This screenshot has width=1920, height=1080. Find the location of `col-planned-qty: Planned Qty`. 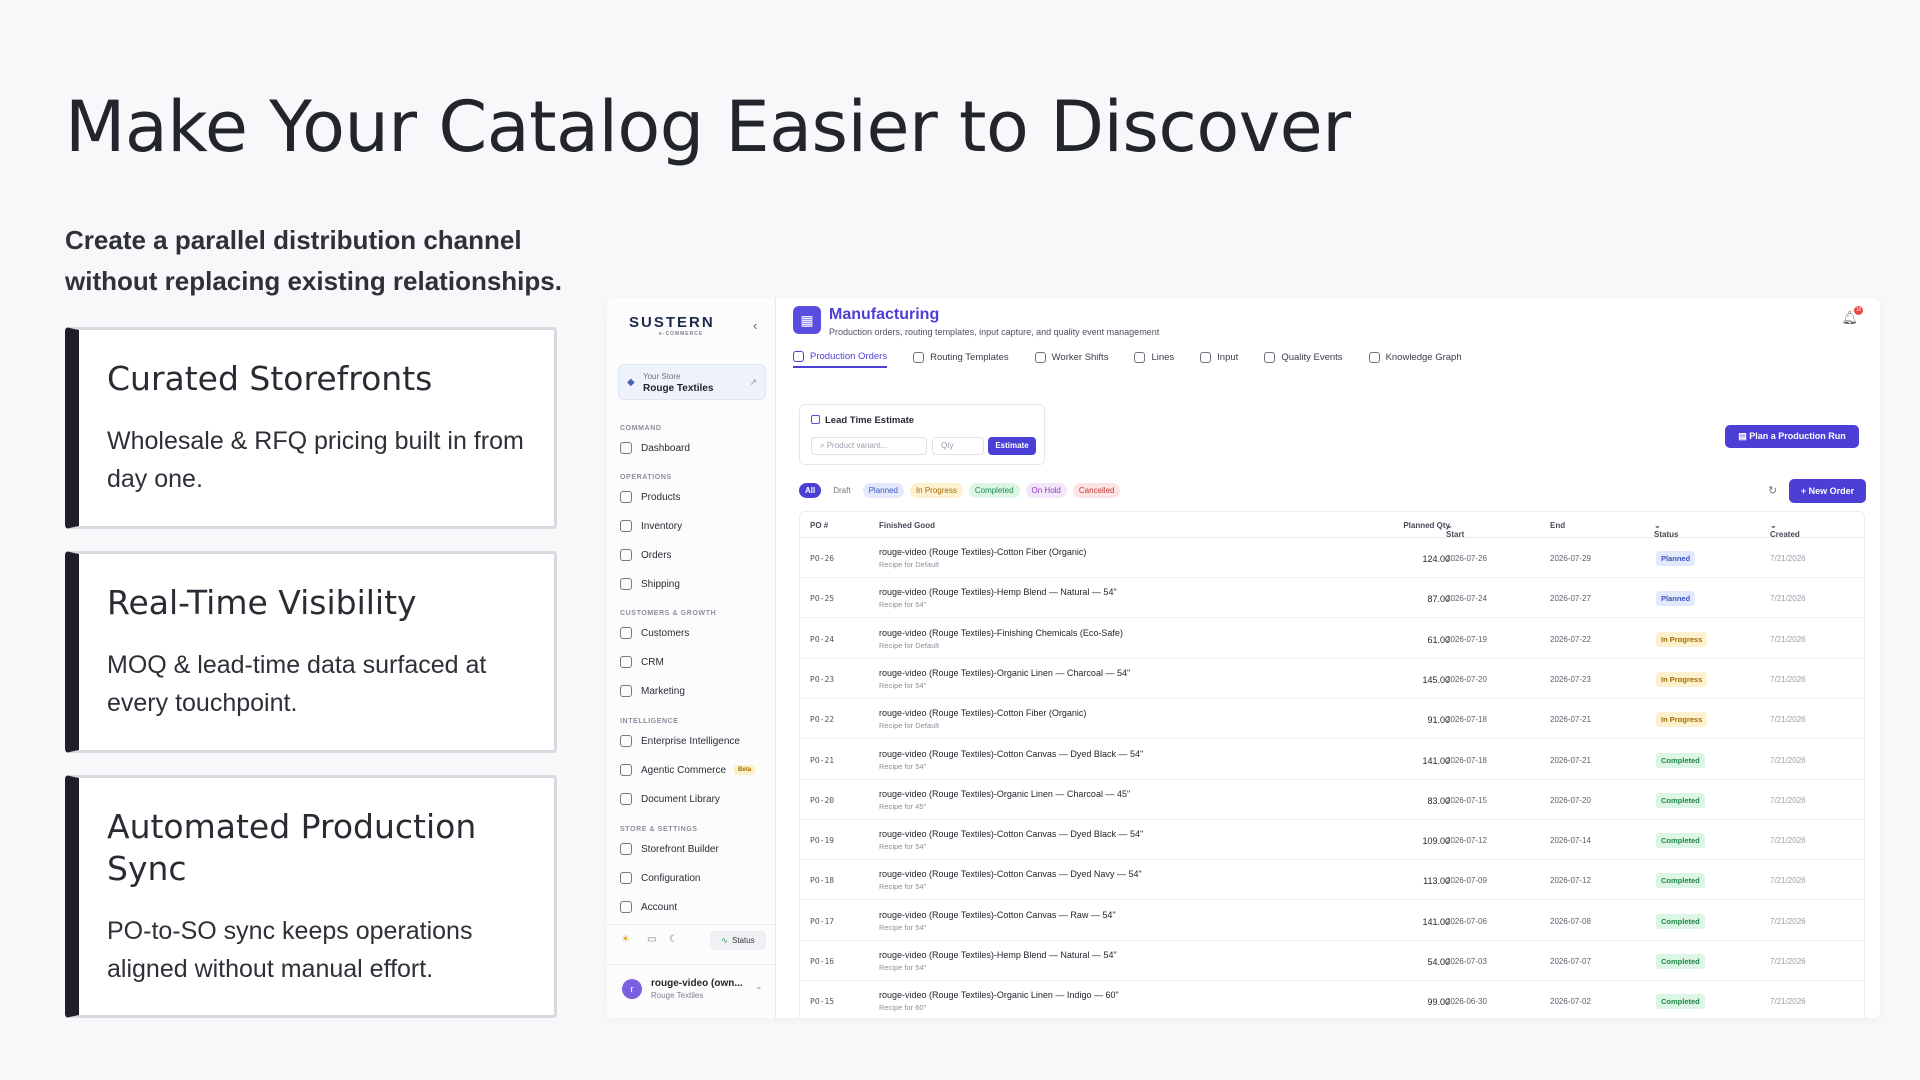

col-planned-qty: Planned Qty is located at coordinates (1415, 525).